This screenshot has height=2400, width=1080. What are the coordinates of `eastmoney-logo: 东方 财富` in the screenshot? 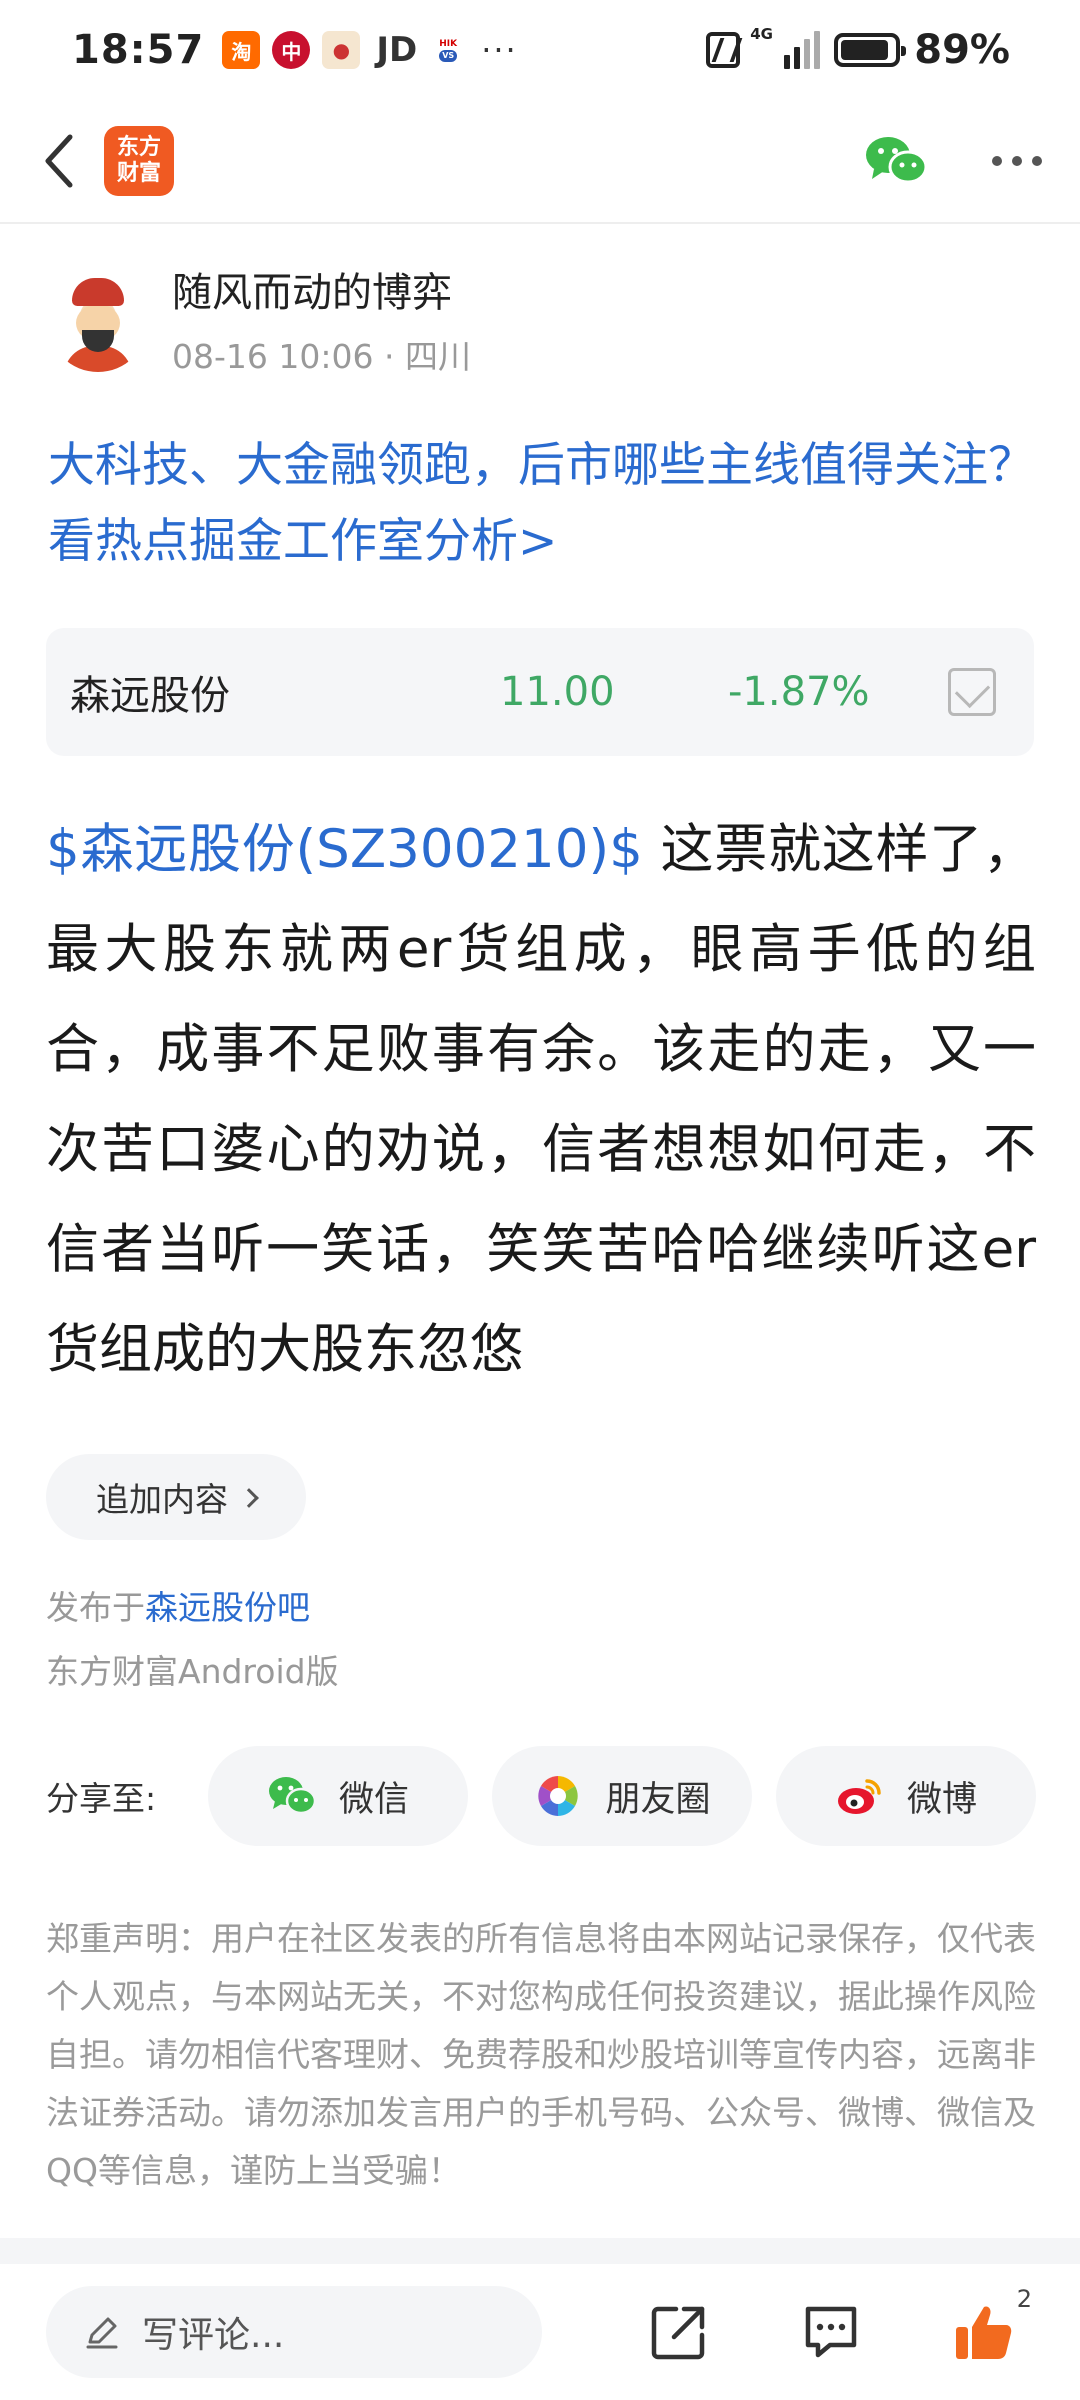 It's located at (139, 161).